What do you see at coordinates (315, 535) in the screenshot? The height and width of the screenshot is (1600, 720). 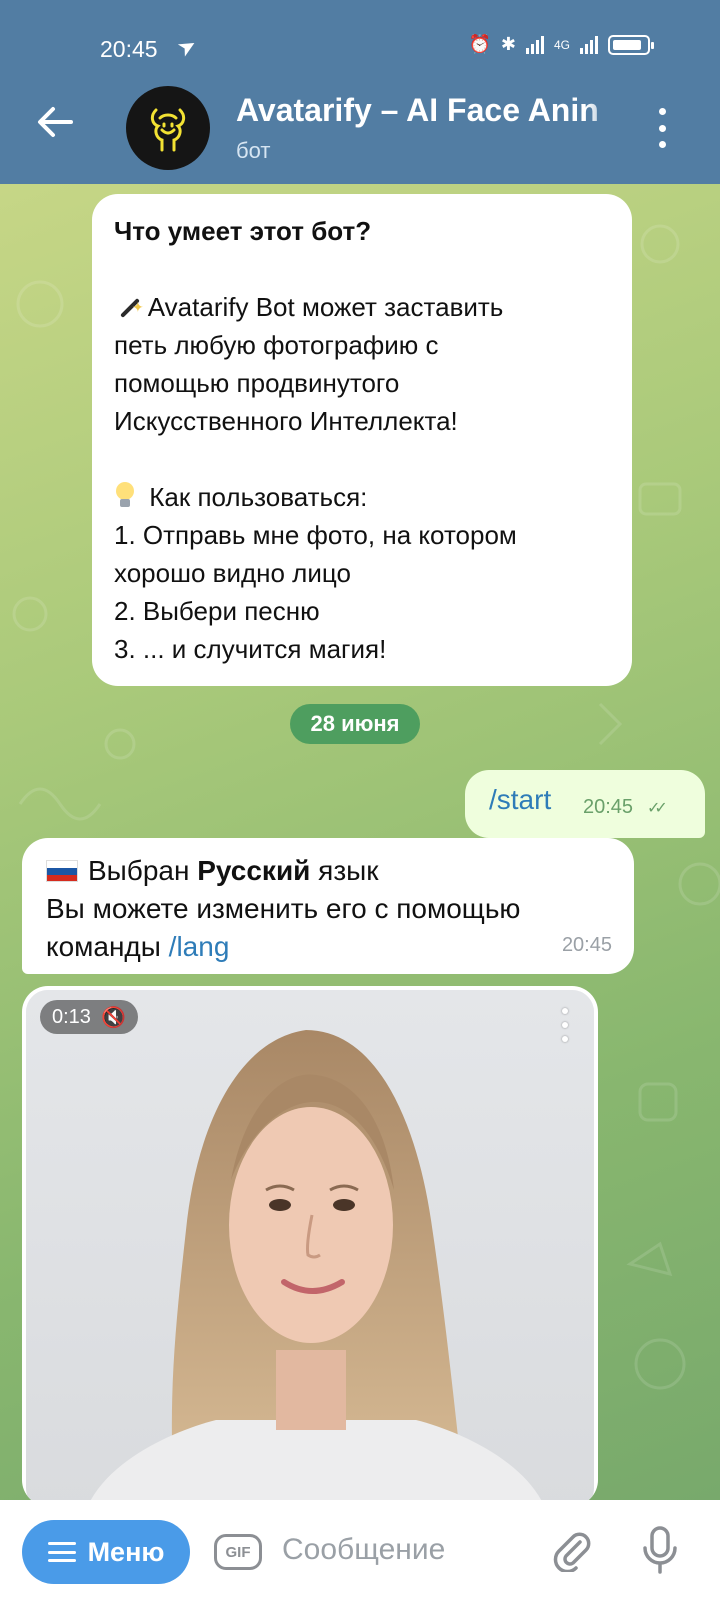 I see `about-step: 1. Отправь мне фото, на котором` at bounding box center [315, 535].